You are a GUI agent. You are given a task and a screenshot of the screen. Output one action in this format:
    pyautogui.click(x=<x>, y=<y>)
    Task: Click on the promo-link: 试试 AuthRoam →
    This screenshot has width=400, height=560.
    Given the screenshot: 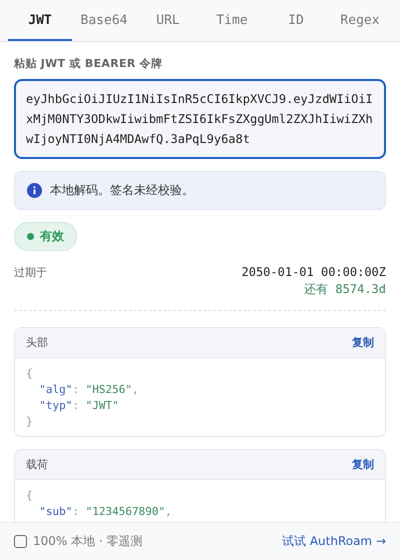 What is the action you would take?
    pyautogui.click(x=334, y=541)
    